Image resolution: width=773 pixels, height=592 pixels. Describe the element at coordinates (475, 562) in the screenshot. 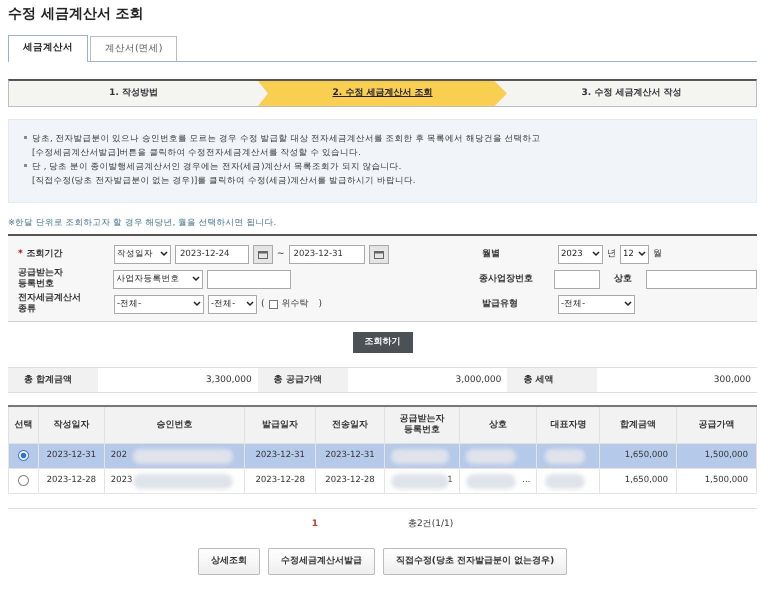

I see `action-button: 직접수정(당초 전자발급분이 없는경우)` at that location.